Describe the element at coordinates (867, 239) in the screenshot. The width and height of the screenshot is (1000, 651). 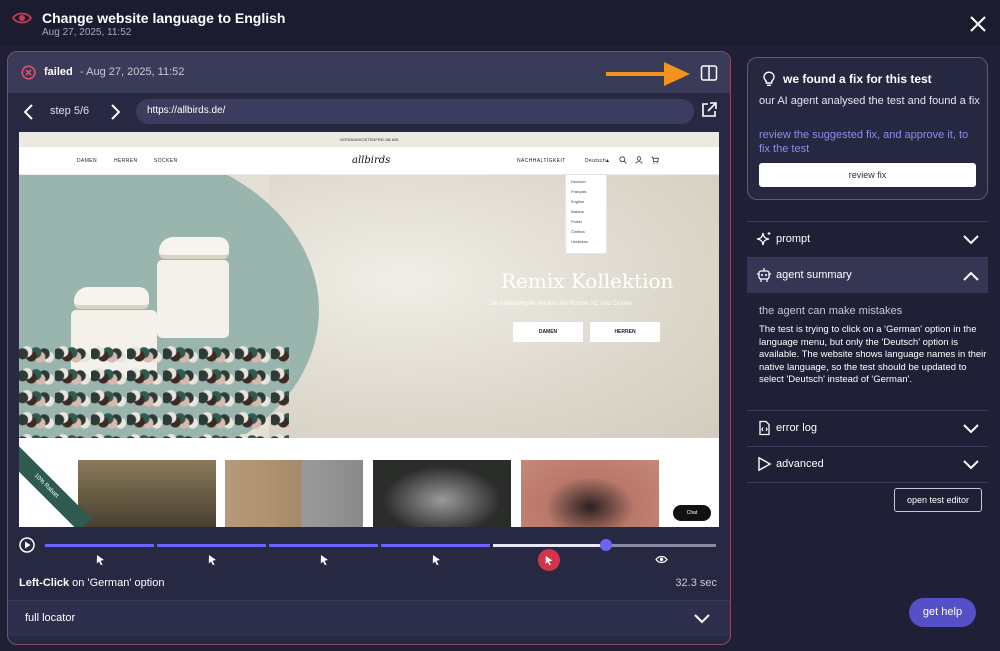
I see `prompt-section: prompt` at that location.